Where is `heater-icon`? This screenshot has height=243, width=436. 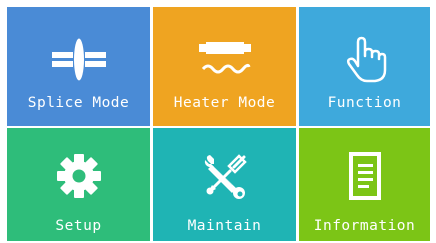 heater-icon is located at coordinates (224, 60).